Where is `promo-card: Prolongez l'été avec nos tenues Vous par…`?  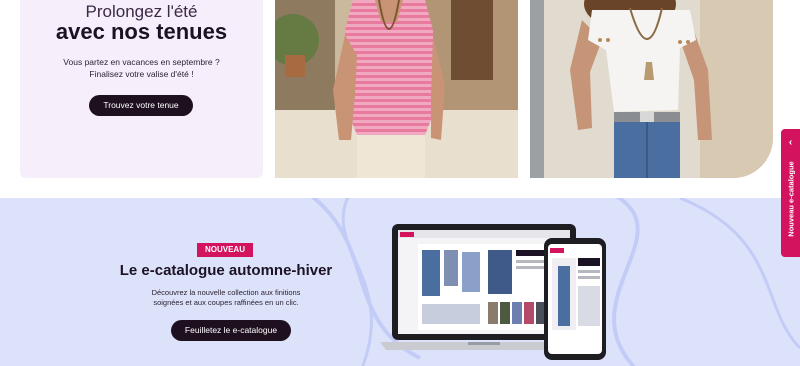
promo-card: Prolongez l'été avec nos tenues Vous par… is located at coordinates (141, 89).